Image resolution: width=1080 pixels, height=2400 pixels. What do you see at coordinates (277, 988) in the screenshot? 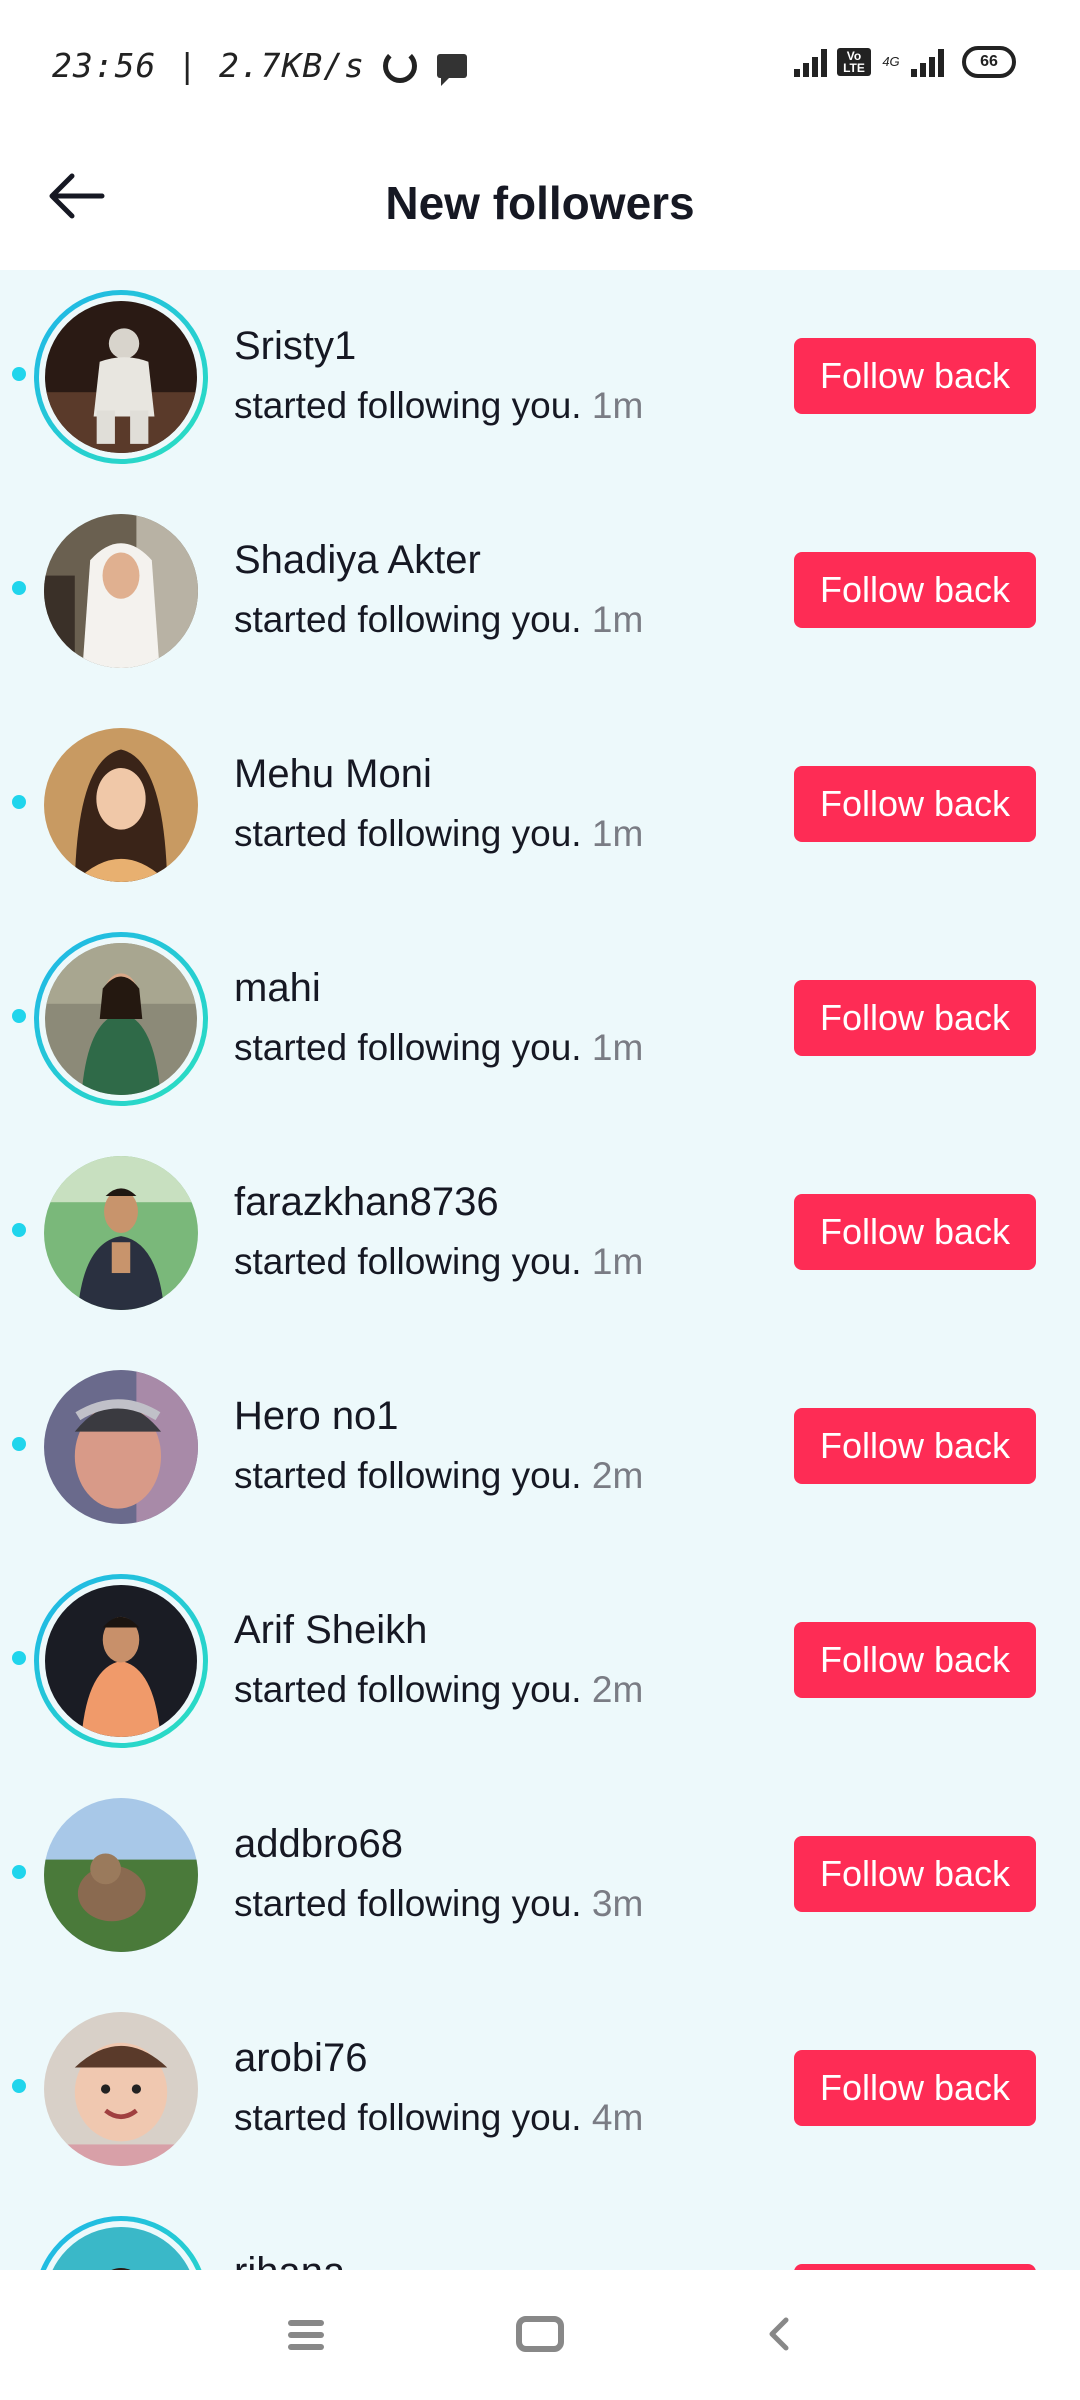
I see `user-name: mahi` at bounding box center [277, 988].